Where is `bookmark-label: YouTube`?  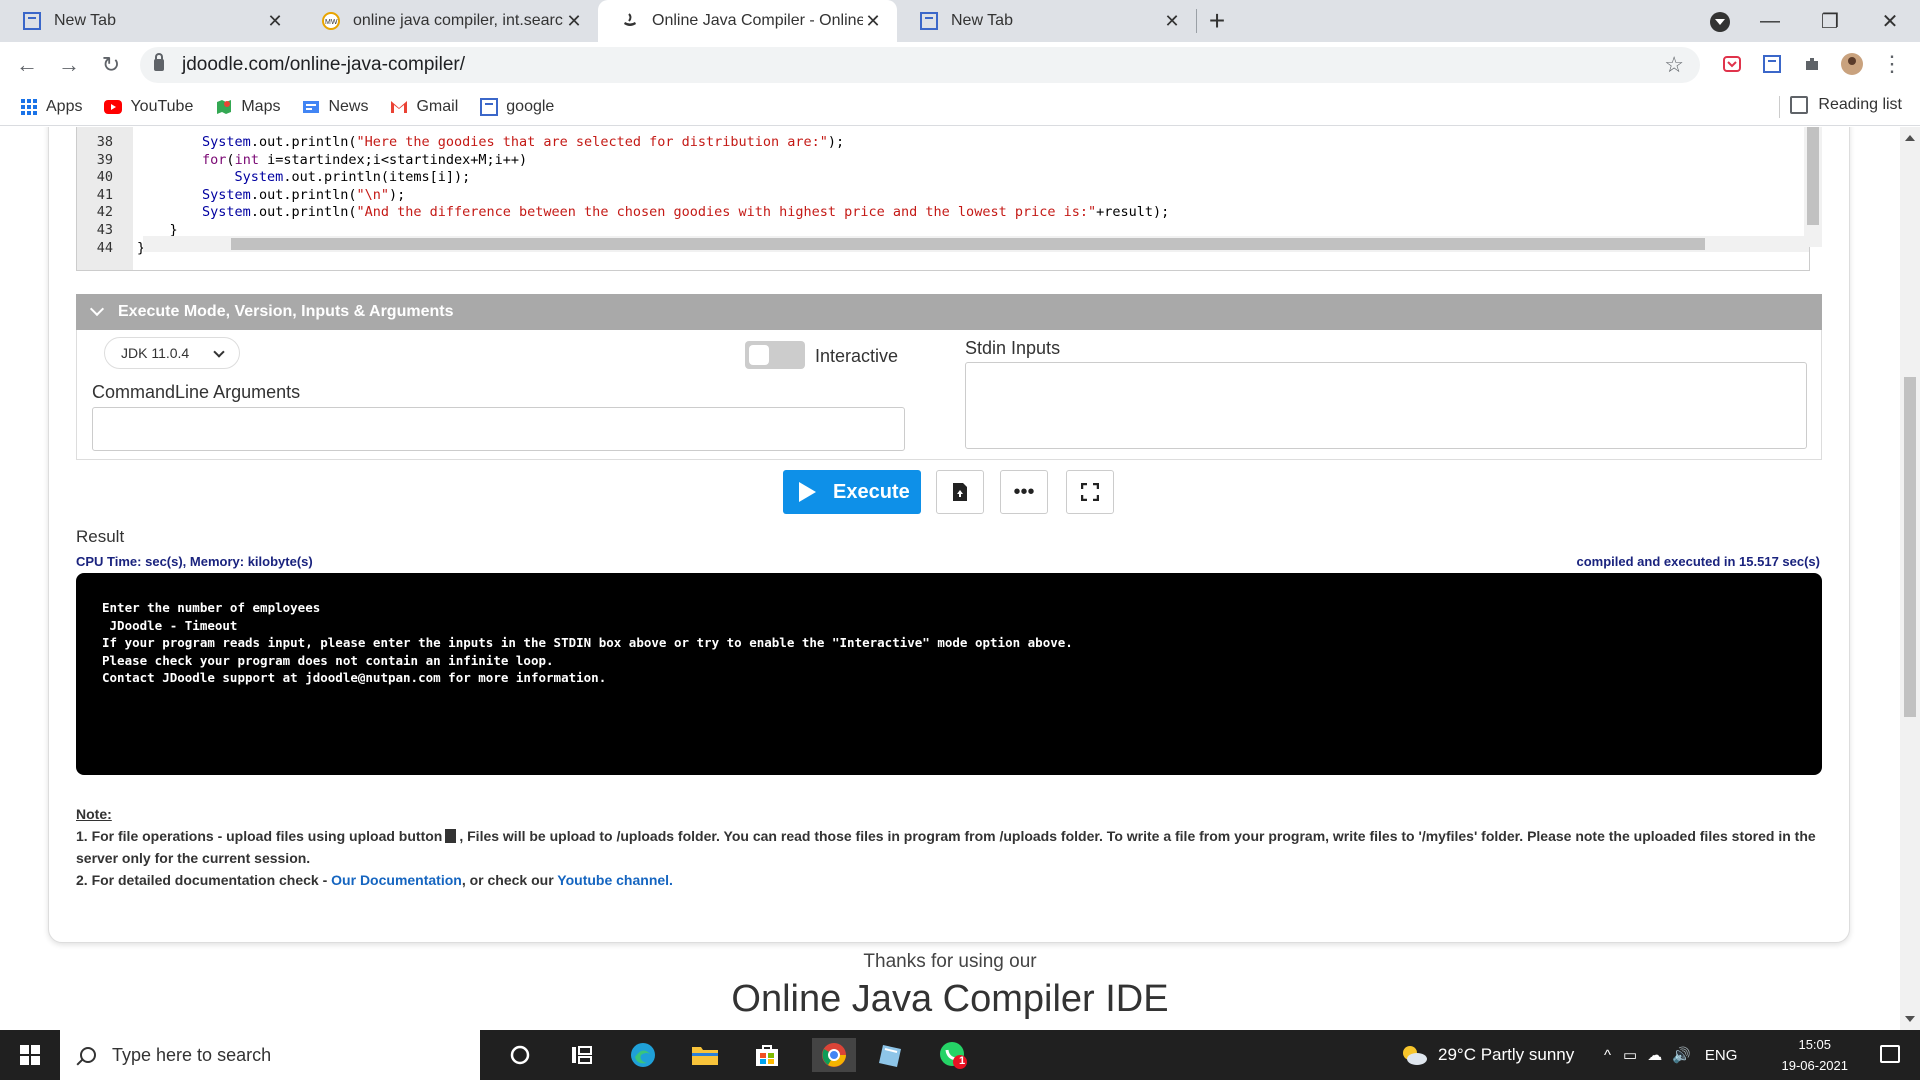
bookmark-label: YouTube is located at coordinates (162, 106).